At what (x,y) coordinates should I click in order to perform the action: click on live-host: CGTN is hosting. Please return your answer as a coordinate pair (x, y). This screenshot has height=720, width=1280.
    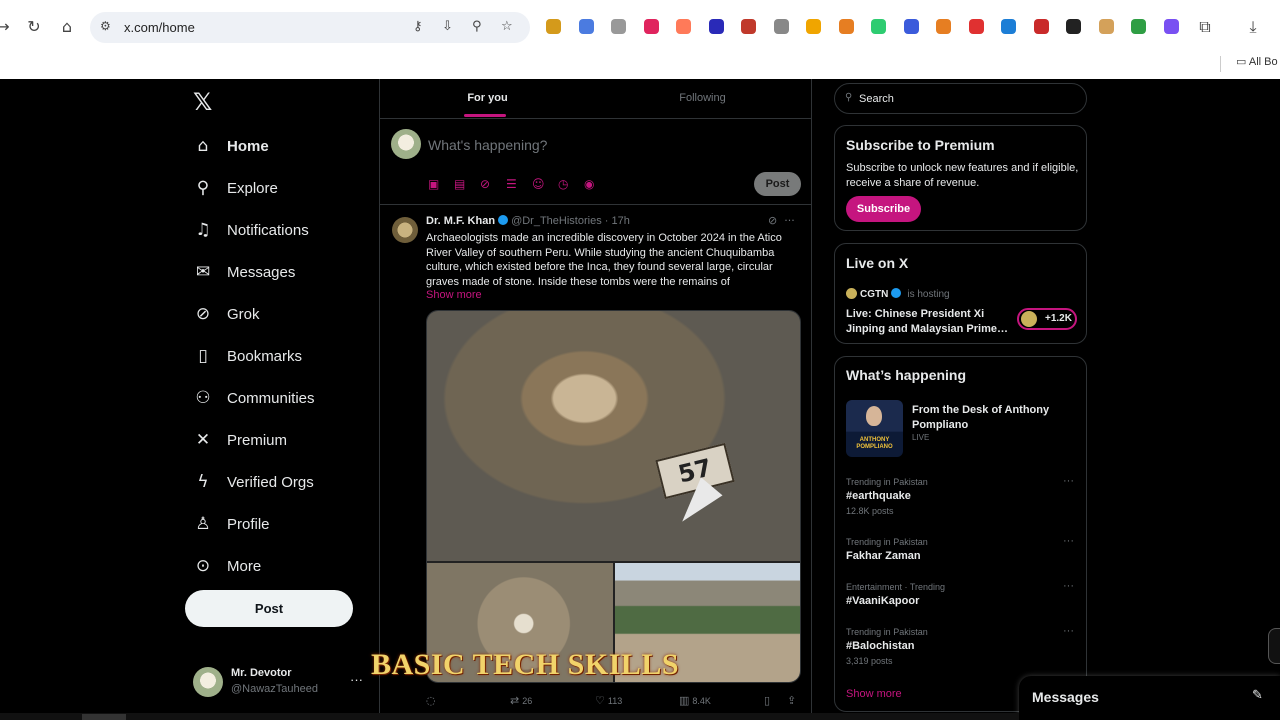
    Looking at the image, I should click on (898, 294).